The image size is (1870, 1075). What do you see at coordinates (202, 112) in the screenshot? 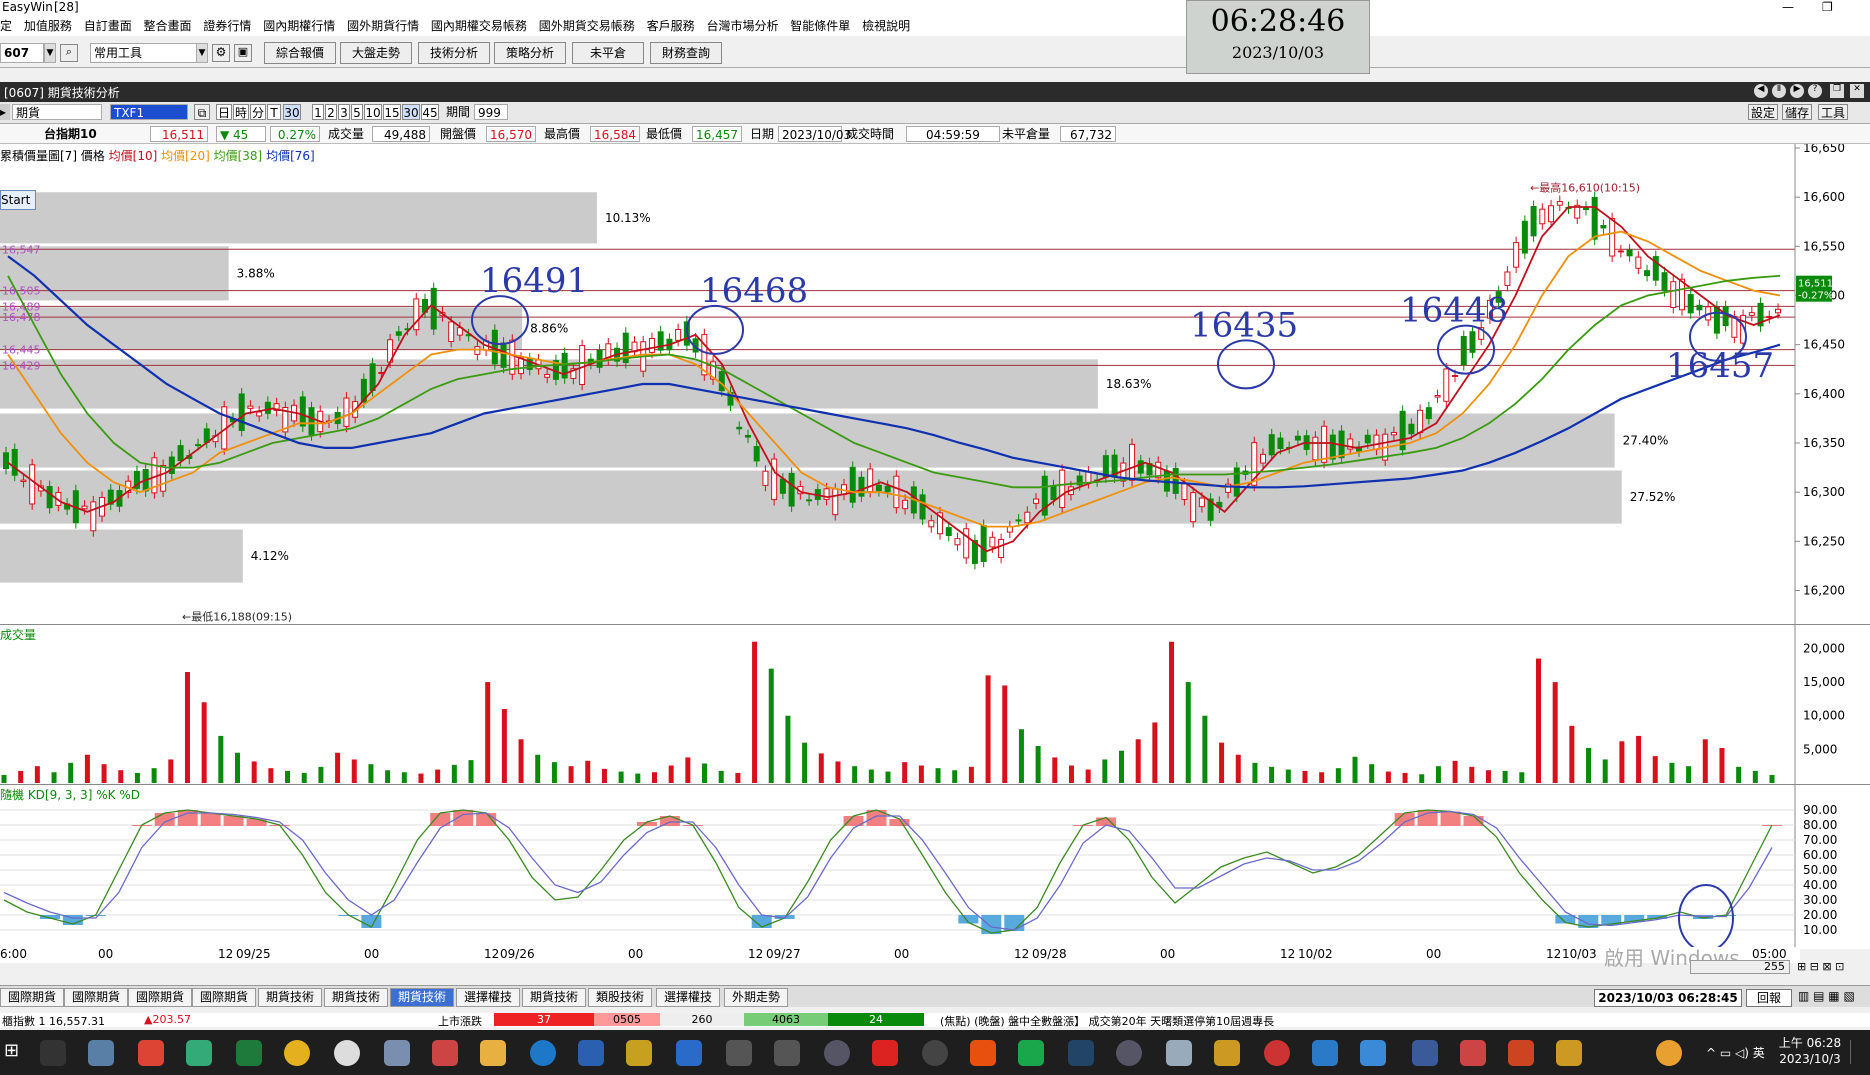
I see `copy-icon: ⧉` at bounding box center [202, 112].